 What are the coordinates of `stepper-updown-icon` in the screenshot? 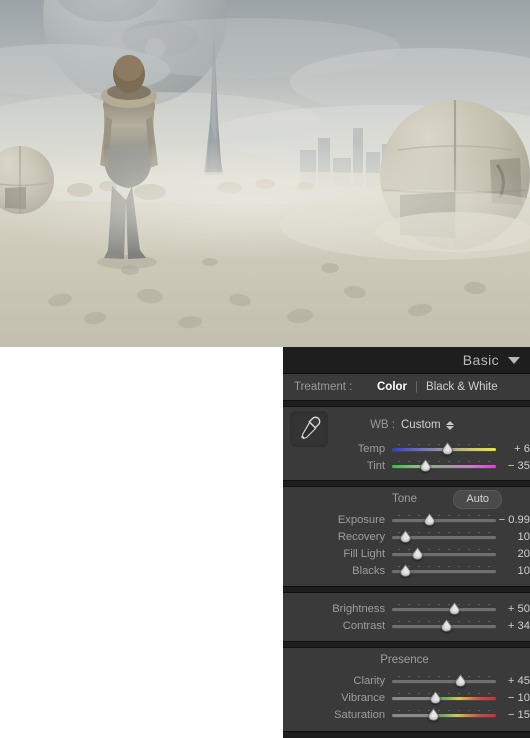 It's located at (449, 425).